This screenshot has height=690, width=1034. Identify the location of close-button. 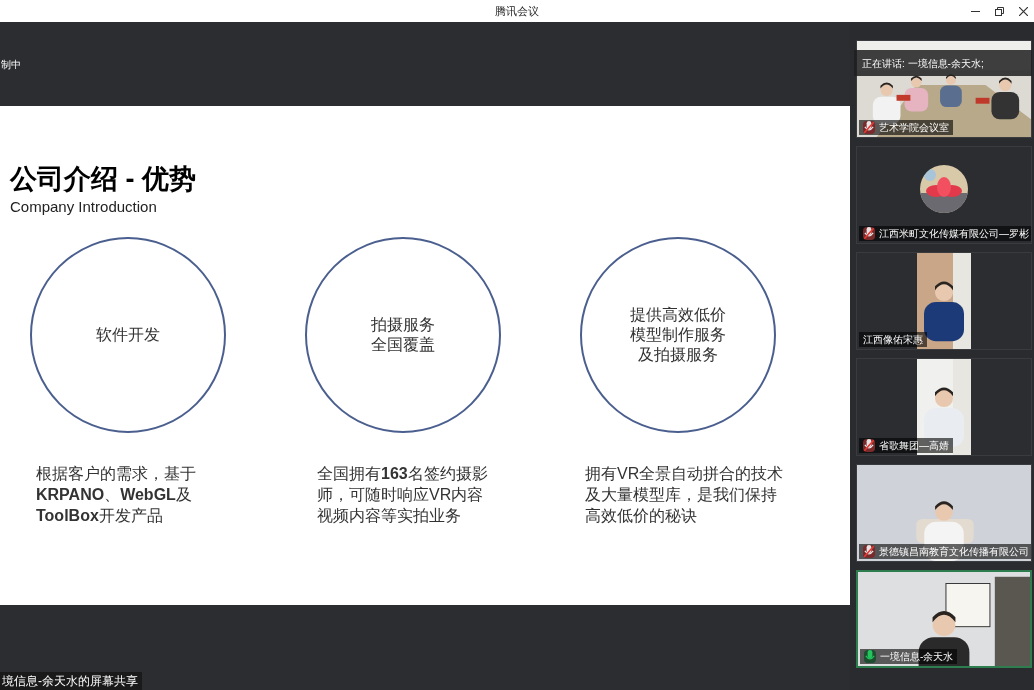
(1023, 11).